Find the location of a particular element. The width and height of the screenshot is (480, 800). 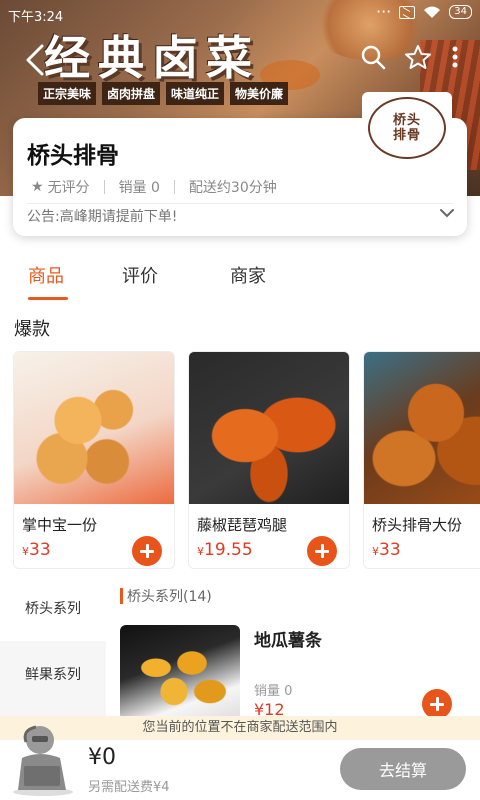

store-logo-seal: 桥头 排骨 is located at coordinates (407, 128).